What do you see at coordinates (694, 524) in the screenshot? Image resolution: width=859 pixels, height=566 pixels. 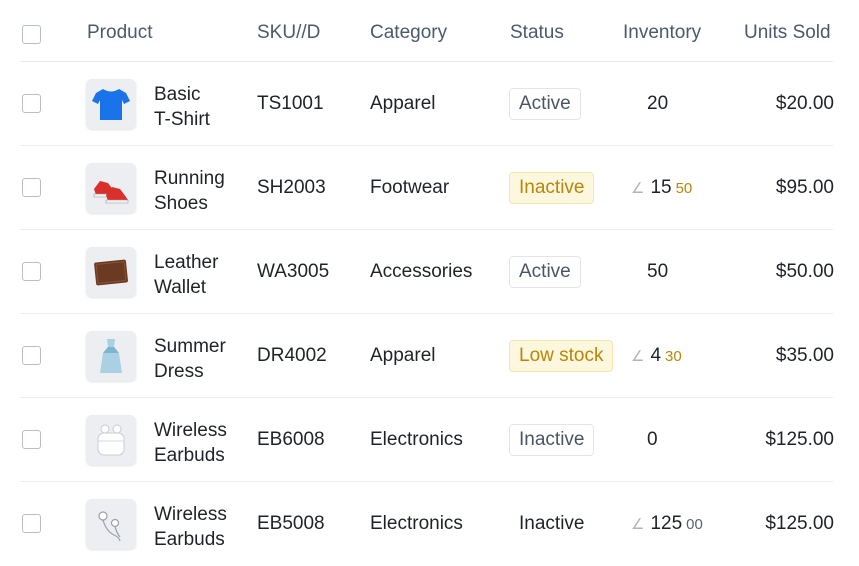 I see `inventory-threshold: 00` at bounding box center [694, 524].